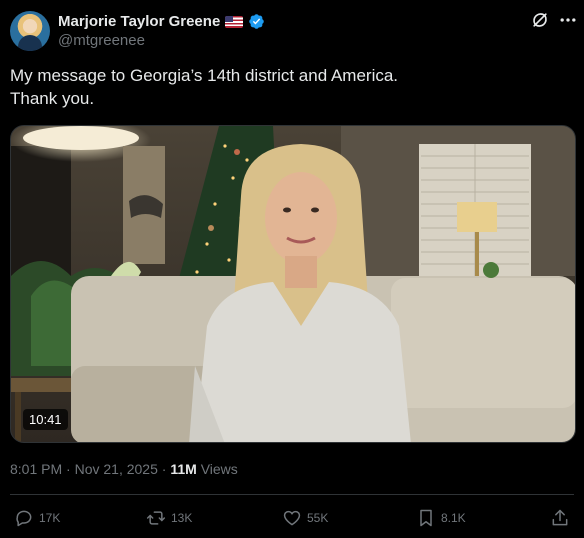  Describe the element at coordinates (568, 20) in the screenshot. I see `more-icon` at that location.